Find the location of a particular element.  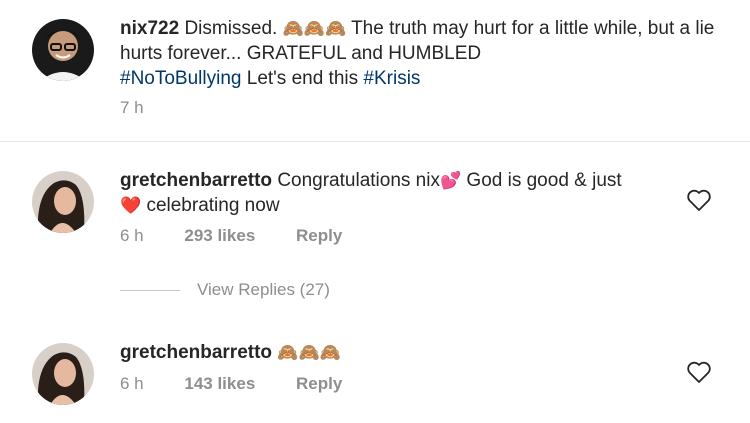

timestamp: 7 h is located at coordinates (132, 107).